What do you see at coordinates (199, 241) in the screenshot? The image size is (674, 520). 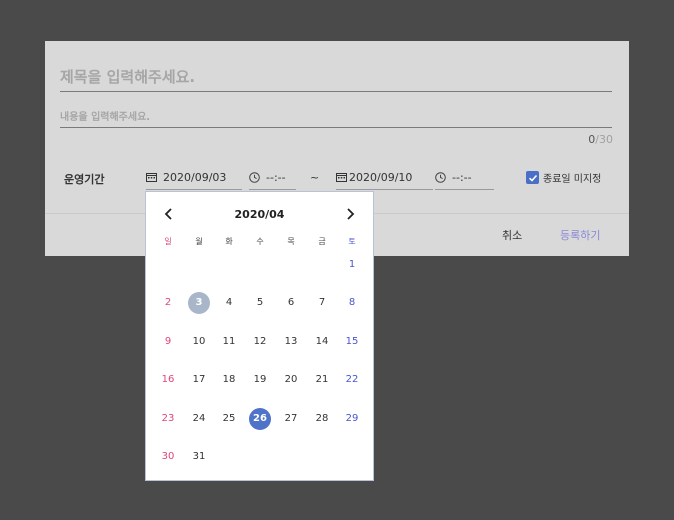 I see `weekday-label: 월` at bounding box center [199, 241].